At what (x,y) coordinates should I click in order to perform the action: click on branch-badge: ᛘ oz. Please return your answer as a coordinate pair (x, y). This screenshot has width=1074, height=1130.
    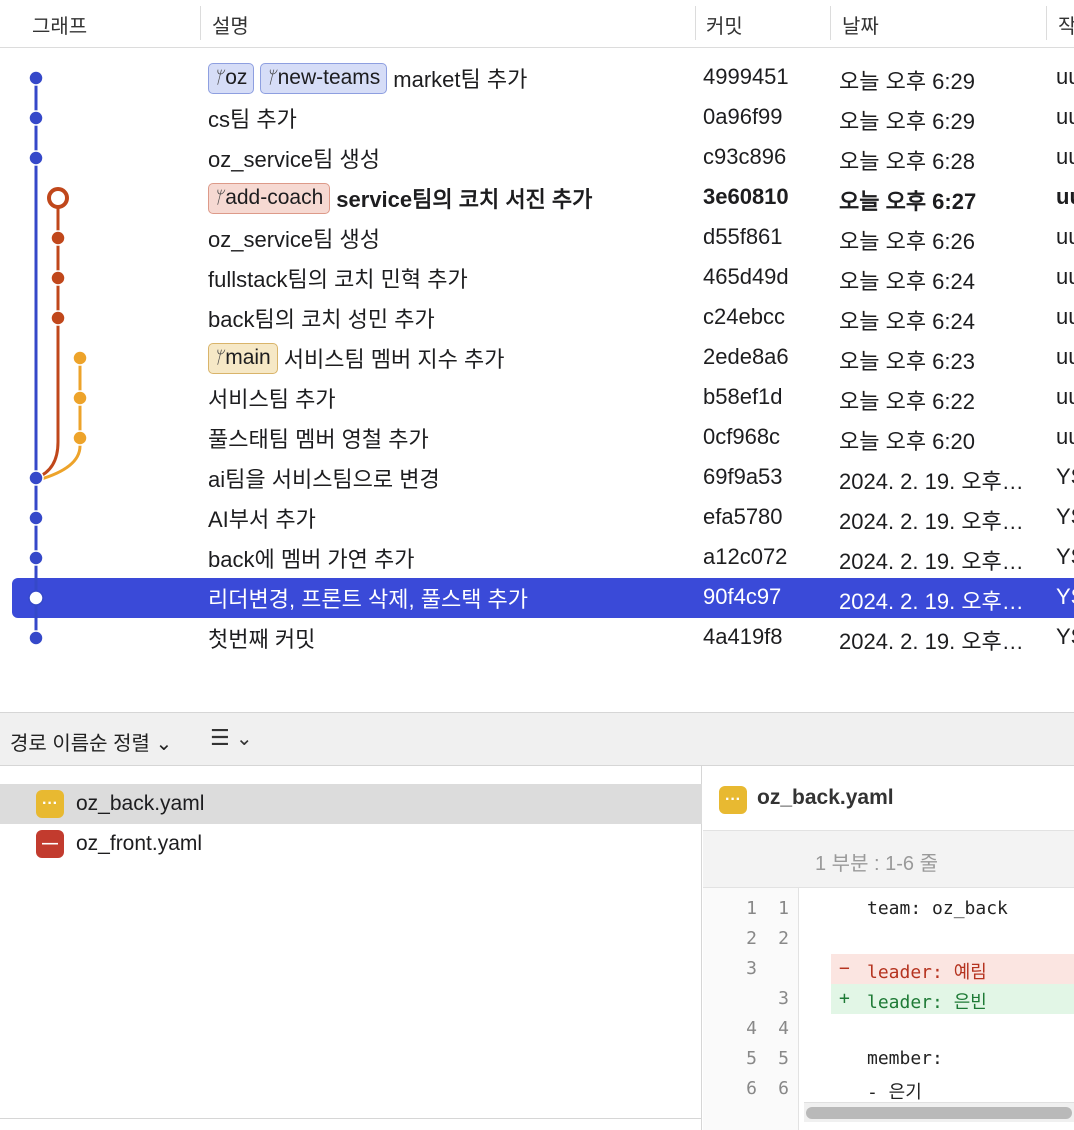
    Looking at the image, I should click on (231, 78).